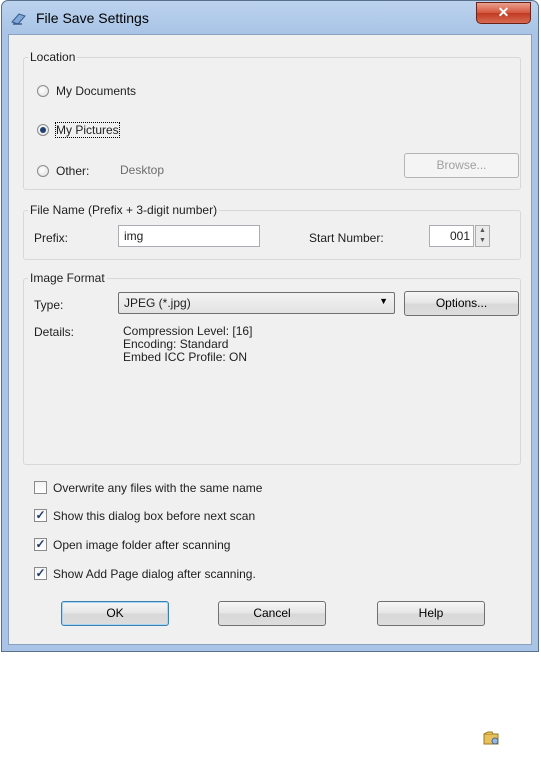  What do you see at coordinates (43, 91) in the screenshot?
I see `radio-my-documents` at bounding box center [43, 91].